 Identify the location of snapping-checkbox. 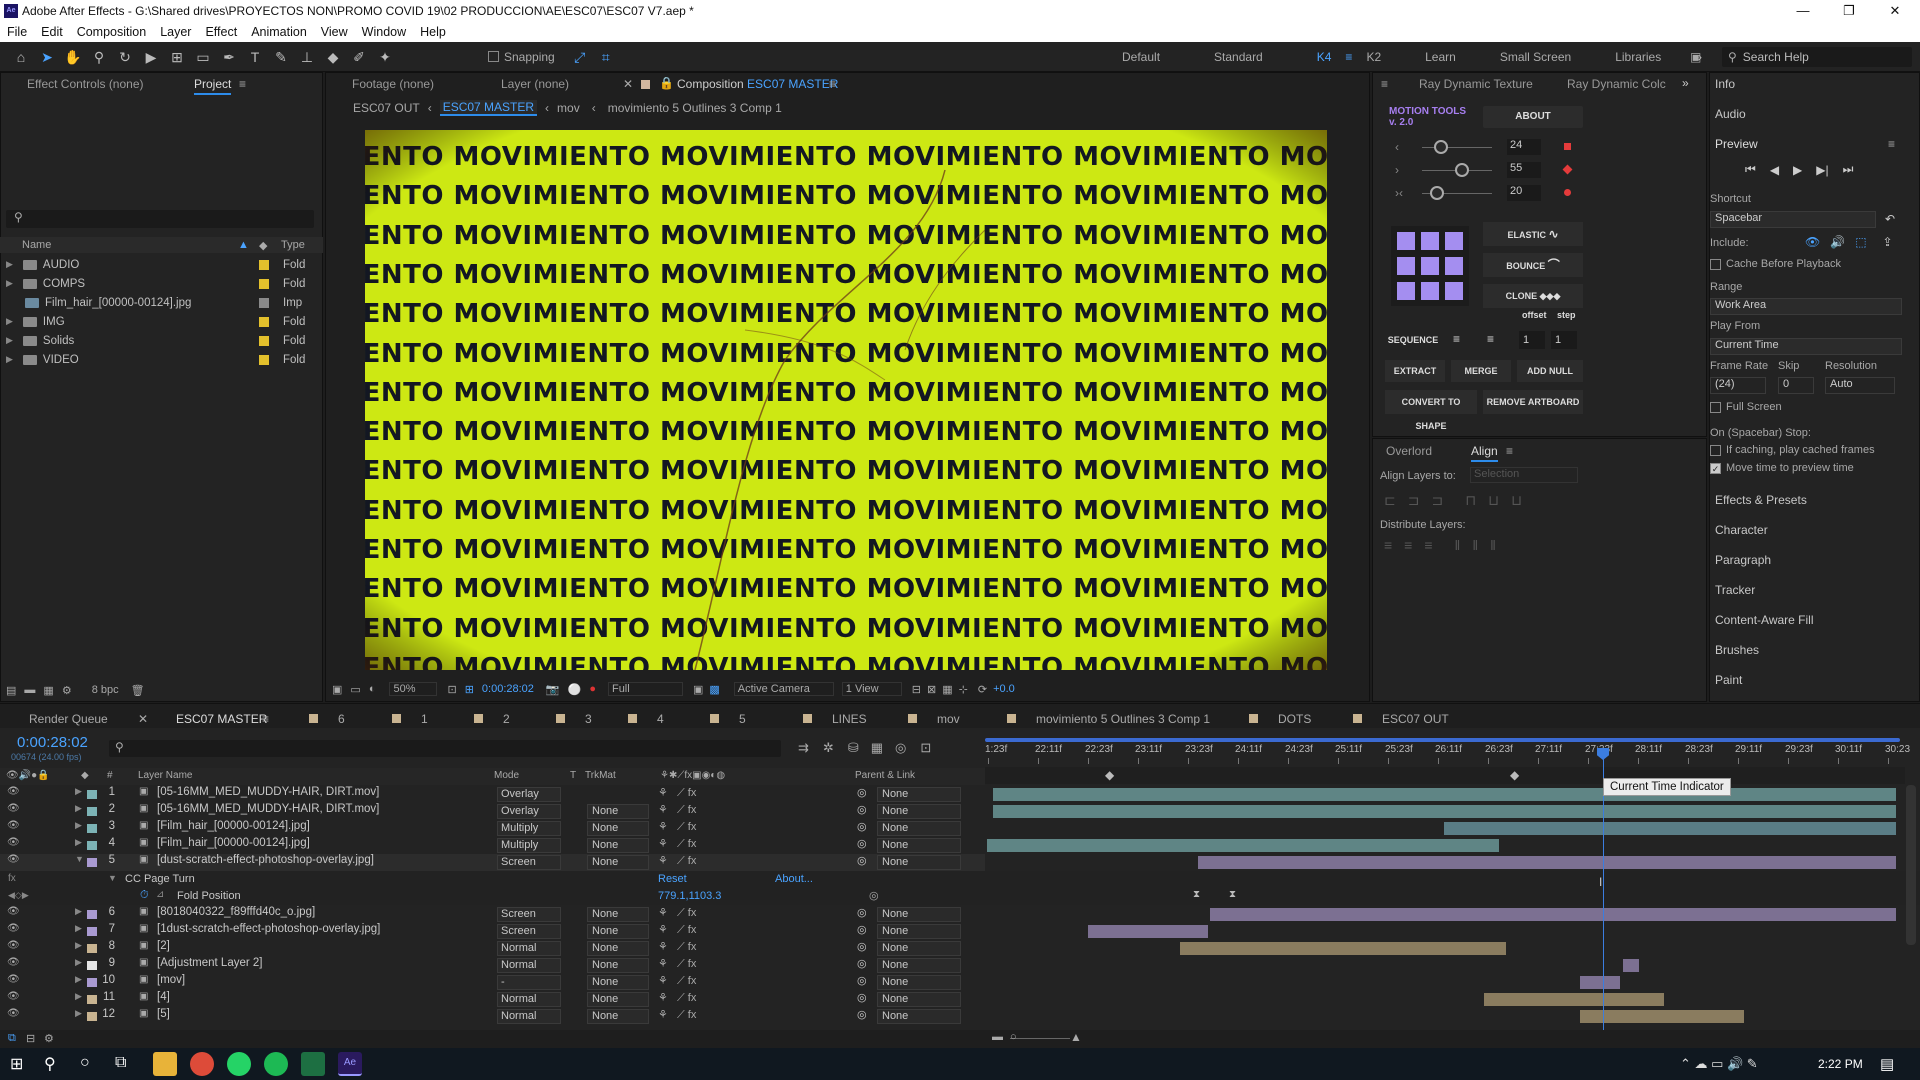
(493, 56).